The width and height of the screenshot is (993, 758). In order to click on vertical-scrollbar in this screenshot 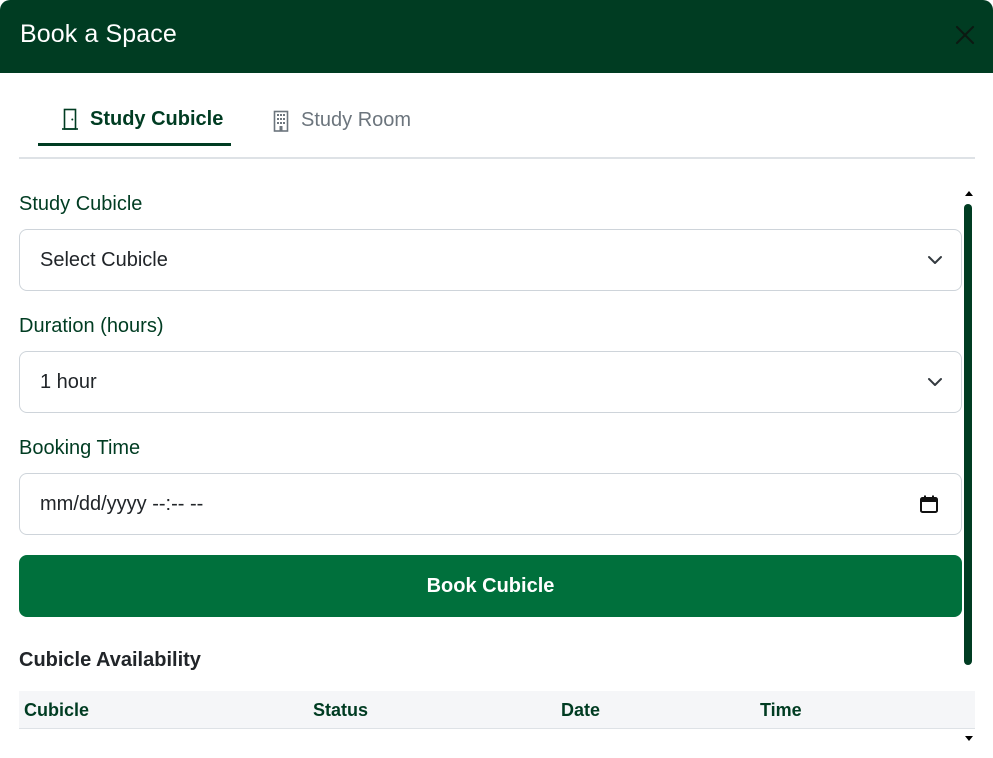, I will do `click(968, 466)`.